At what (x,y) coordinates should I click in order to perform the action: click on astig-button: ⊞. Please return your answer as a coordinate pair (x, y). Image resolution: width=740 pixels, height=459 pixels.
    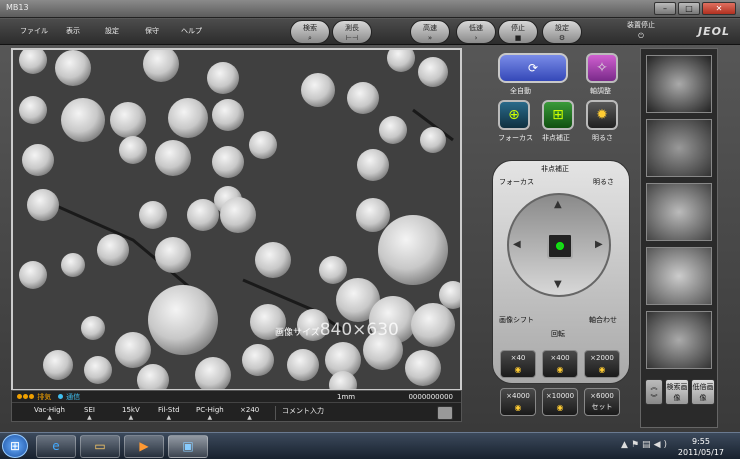
    Looking at the image, I should click on (558, 115).